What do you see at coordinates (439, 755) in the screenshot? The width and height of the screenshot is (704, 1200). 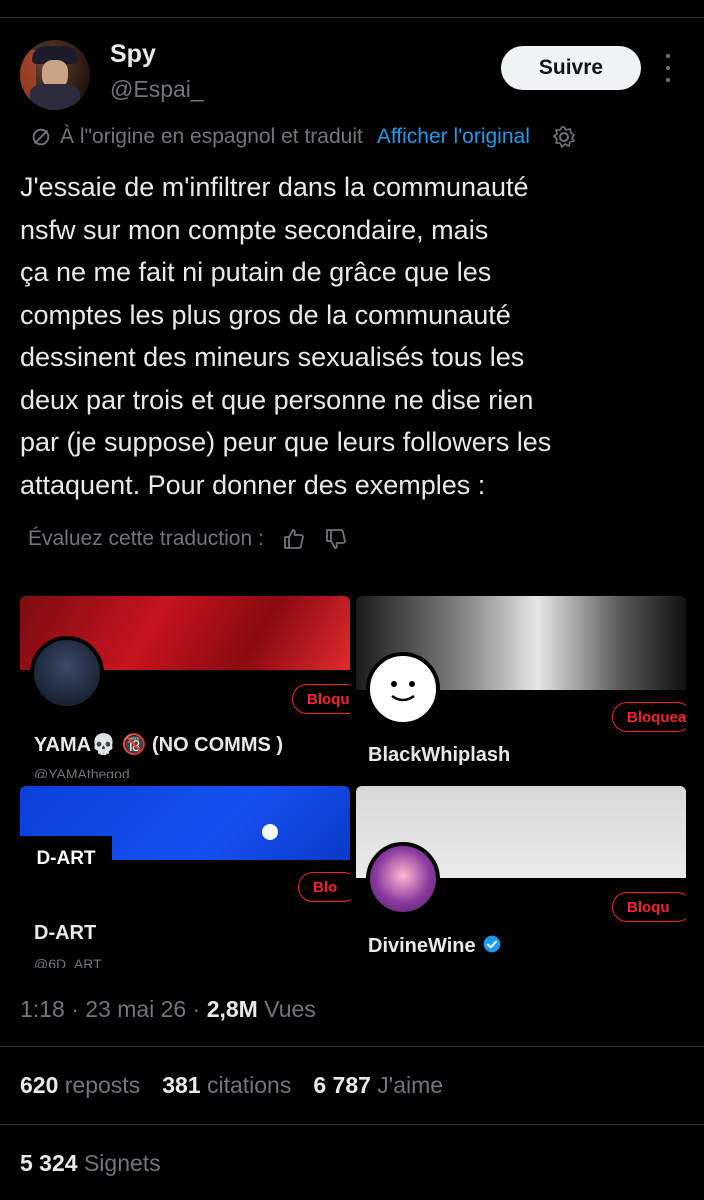 I see `card-name: BlackWhiplash` at bounding box center [439, 755].